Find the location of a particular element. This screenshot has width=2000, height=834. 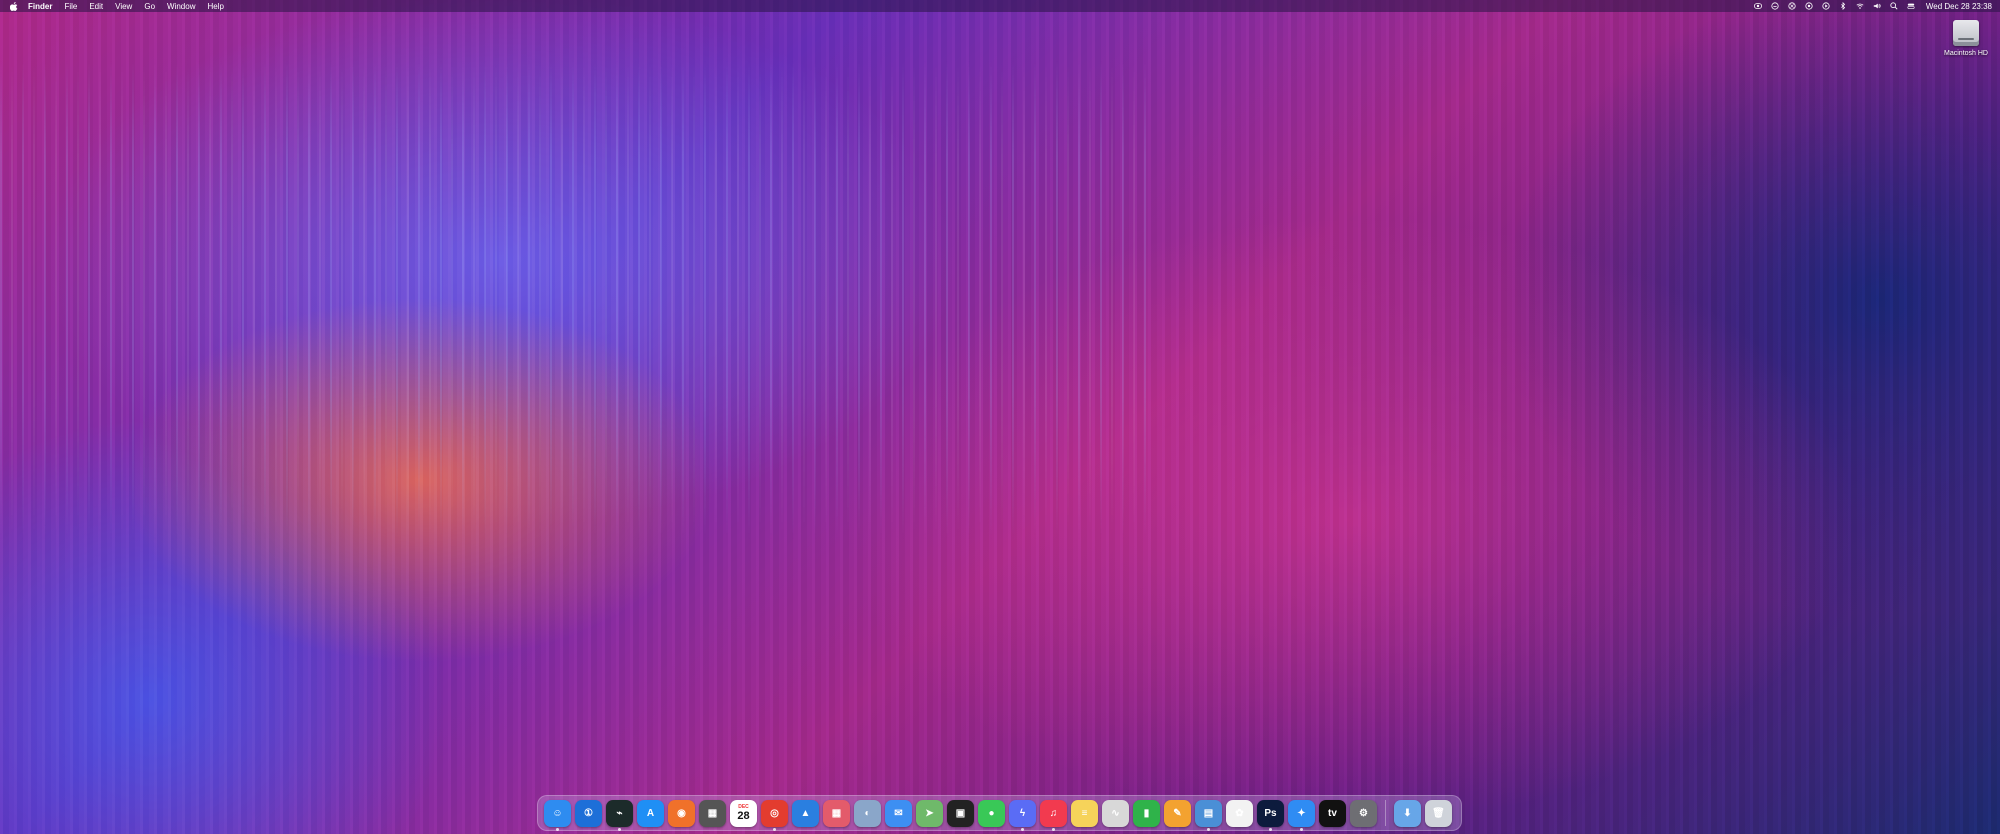

dock-app-mail: ✉ is located at coordinates (898, 813).